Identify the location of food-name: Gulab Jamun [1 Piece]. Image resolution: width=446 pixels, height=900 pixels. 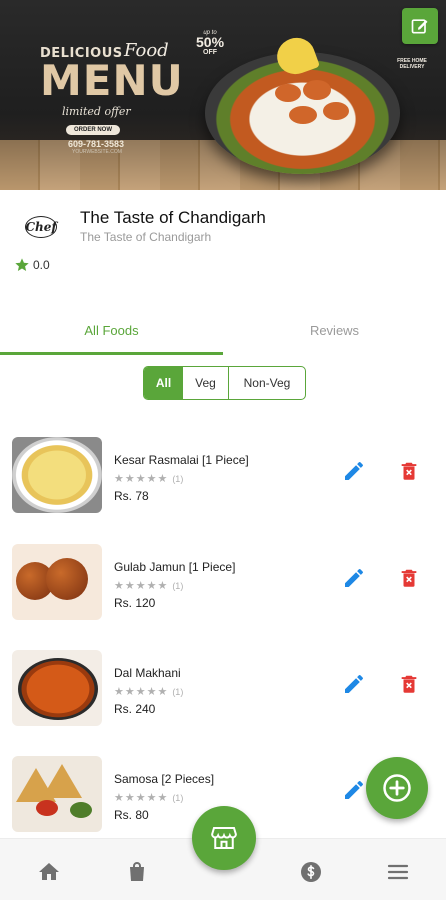
(175, 567).